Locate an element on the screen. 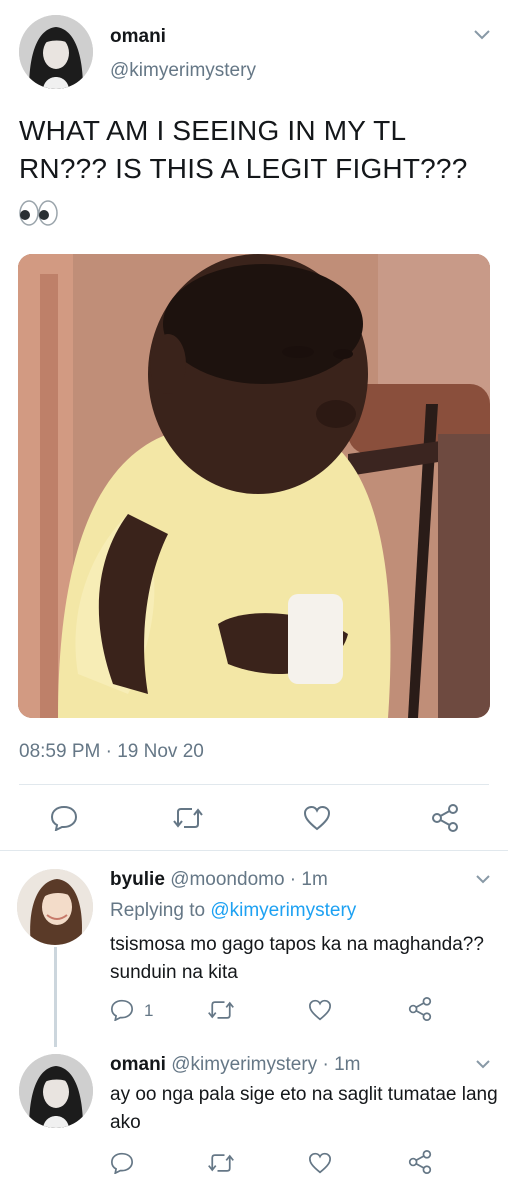 The image size is (508, 1200). tweet-timestamp: 08:59 PM · 19 Nov 20 is located at coordinates (111, 752).